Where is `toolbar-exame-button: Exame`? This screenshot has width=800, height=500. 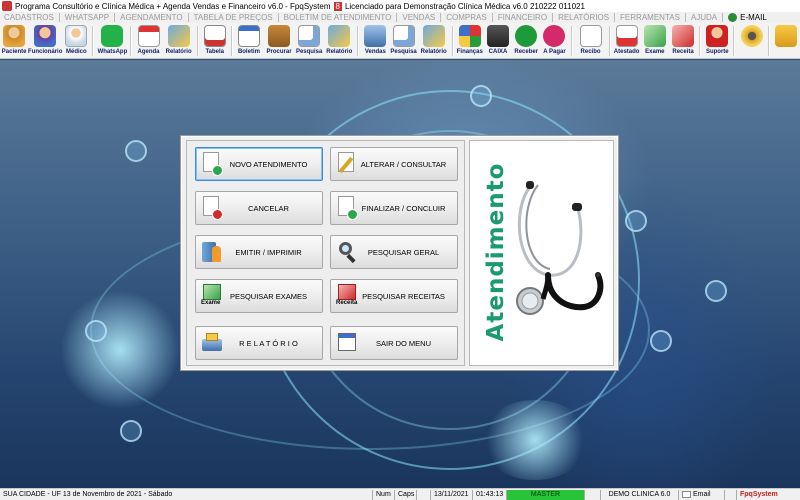 toolbar-exame-button: Exame is located at coordinates (655, 41).